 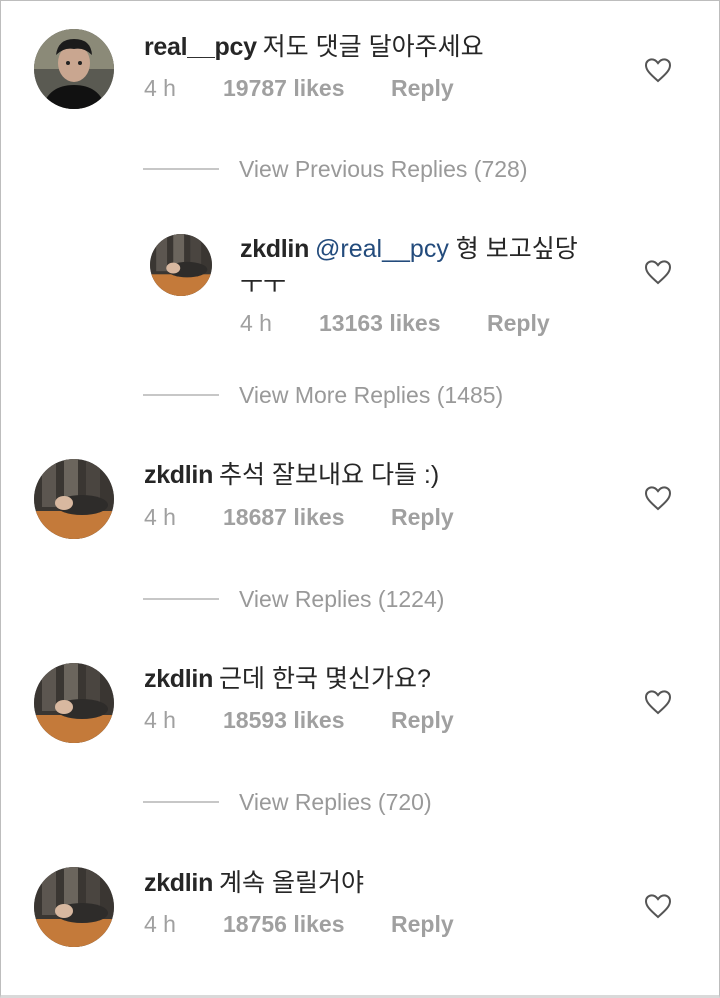 I want to click on comment-text: zkdlin 근데 한국 몇신가요?, so click(x=287, y=679).